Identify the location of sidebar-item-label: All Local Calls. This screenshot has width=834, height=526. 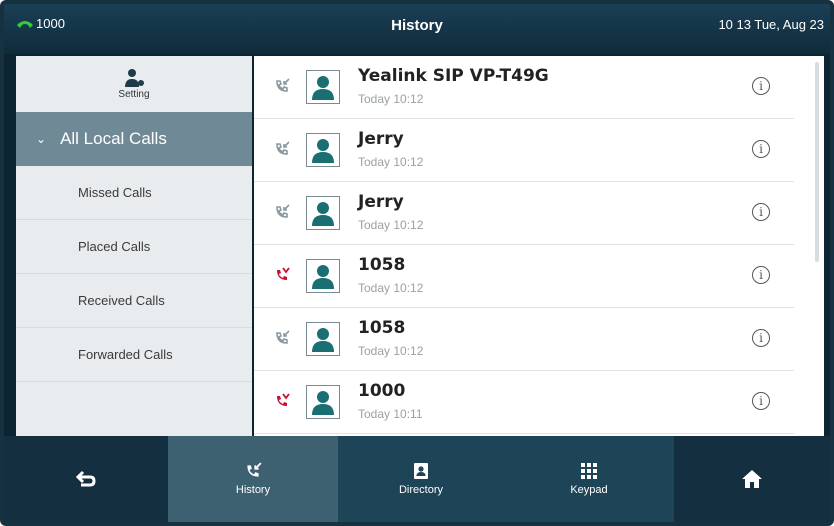
(113, 138).